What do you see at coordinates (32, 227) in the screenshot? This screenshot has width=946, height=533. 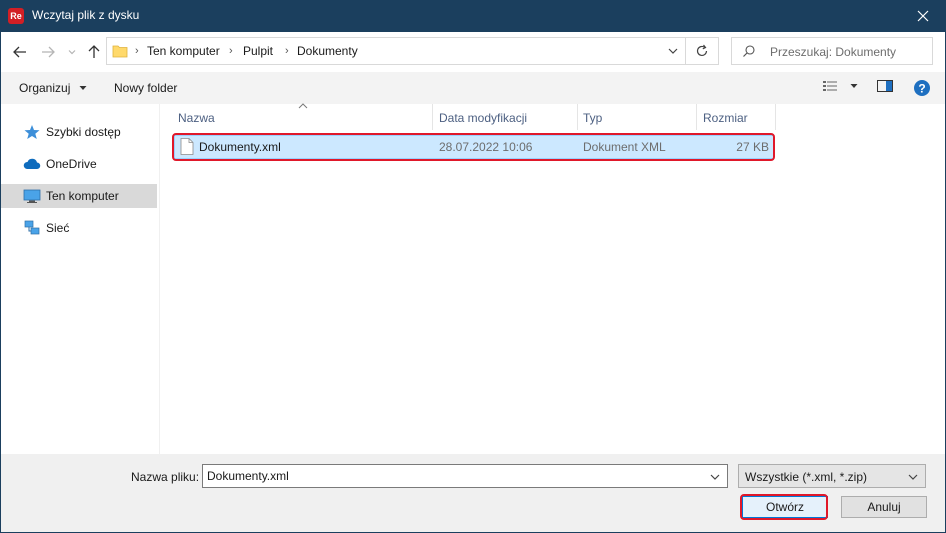 I see `network-icon` at bounding box center [32, 227].